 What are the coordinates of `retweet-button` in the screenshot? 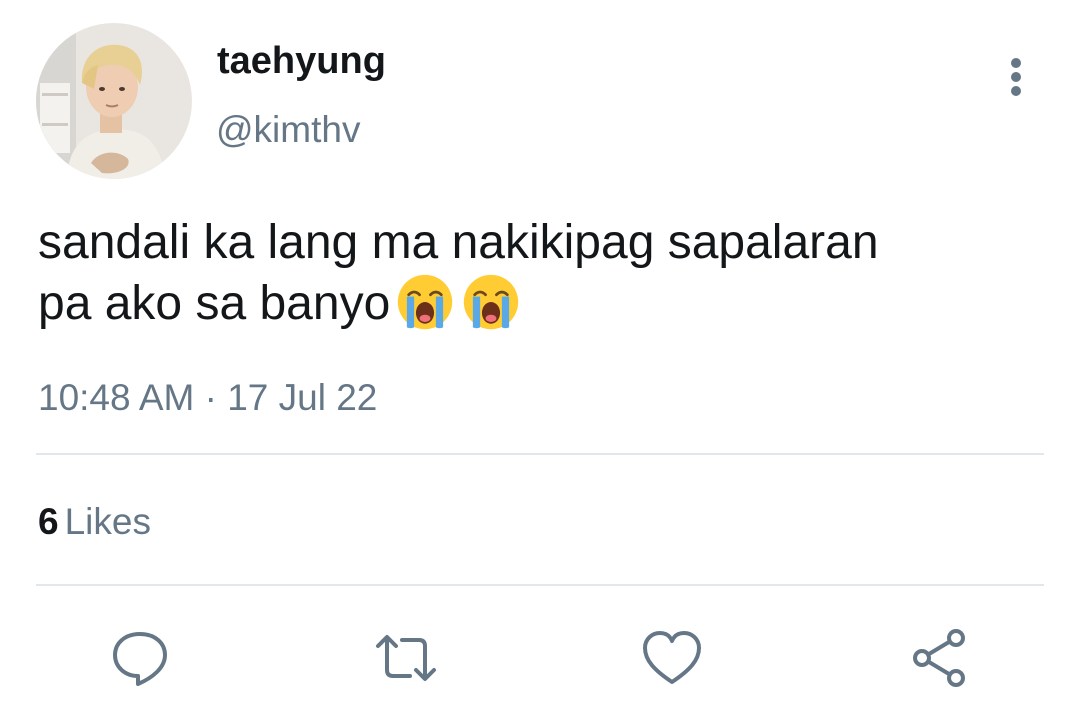 It's located at (406, 658).